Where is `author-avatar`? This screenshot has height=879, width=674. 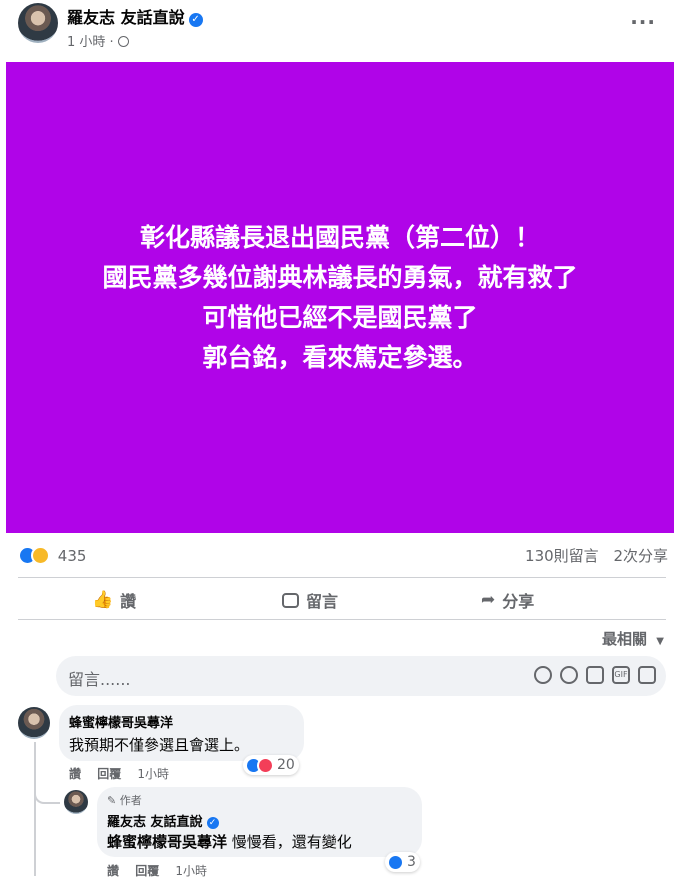
author-avatar is located at coordinates (38, 23).